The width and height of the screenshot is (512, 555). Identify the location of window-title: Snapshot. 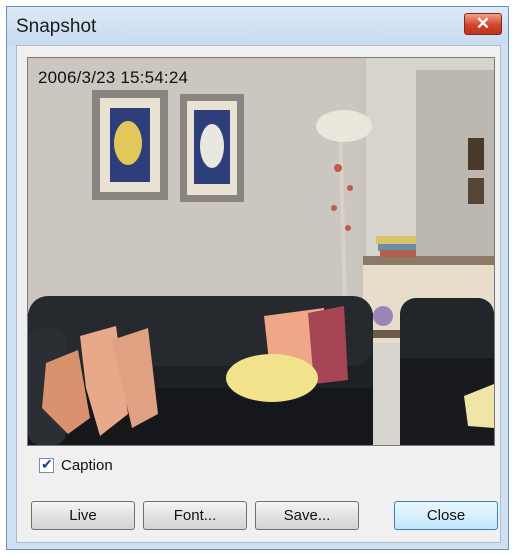
(56, 26).